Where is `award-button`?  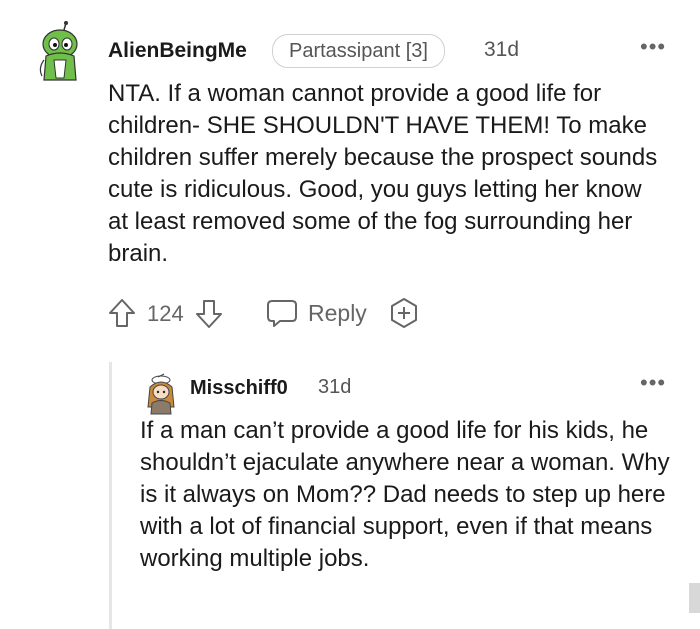
award-button is located at coordinates (404, 313).